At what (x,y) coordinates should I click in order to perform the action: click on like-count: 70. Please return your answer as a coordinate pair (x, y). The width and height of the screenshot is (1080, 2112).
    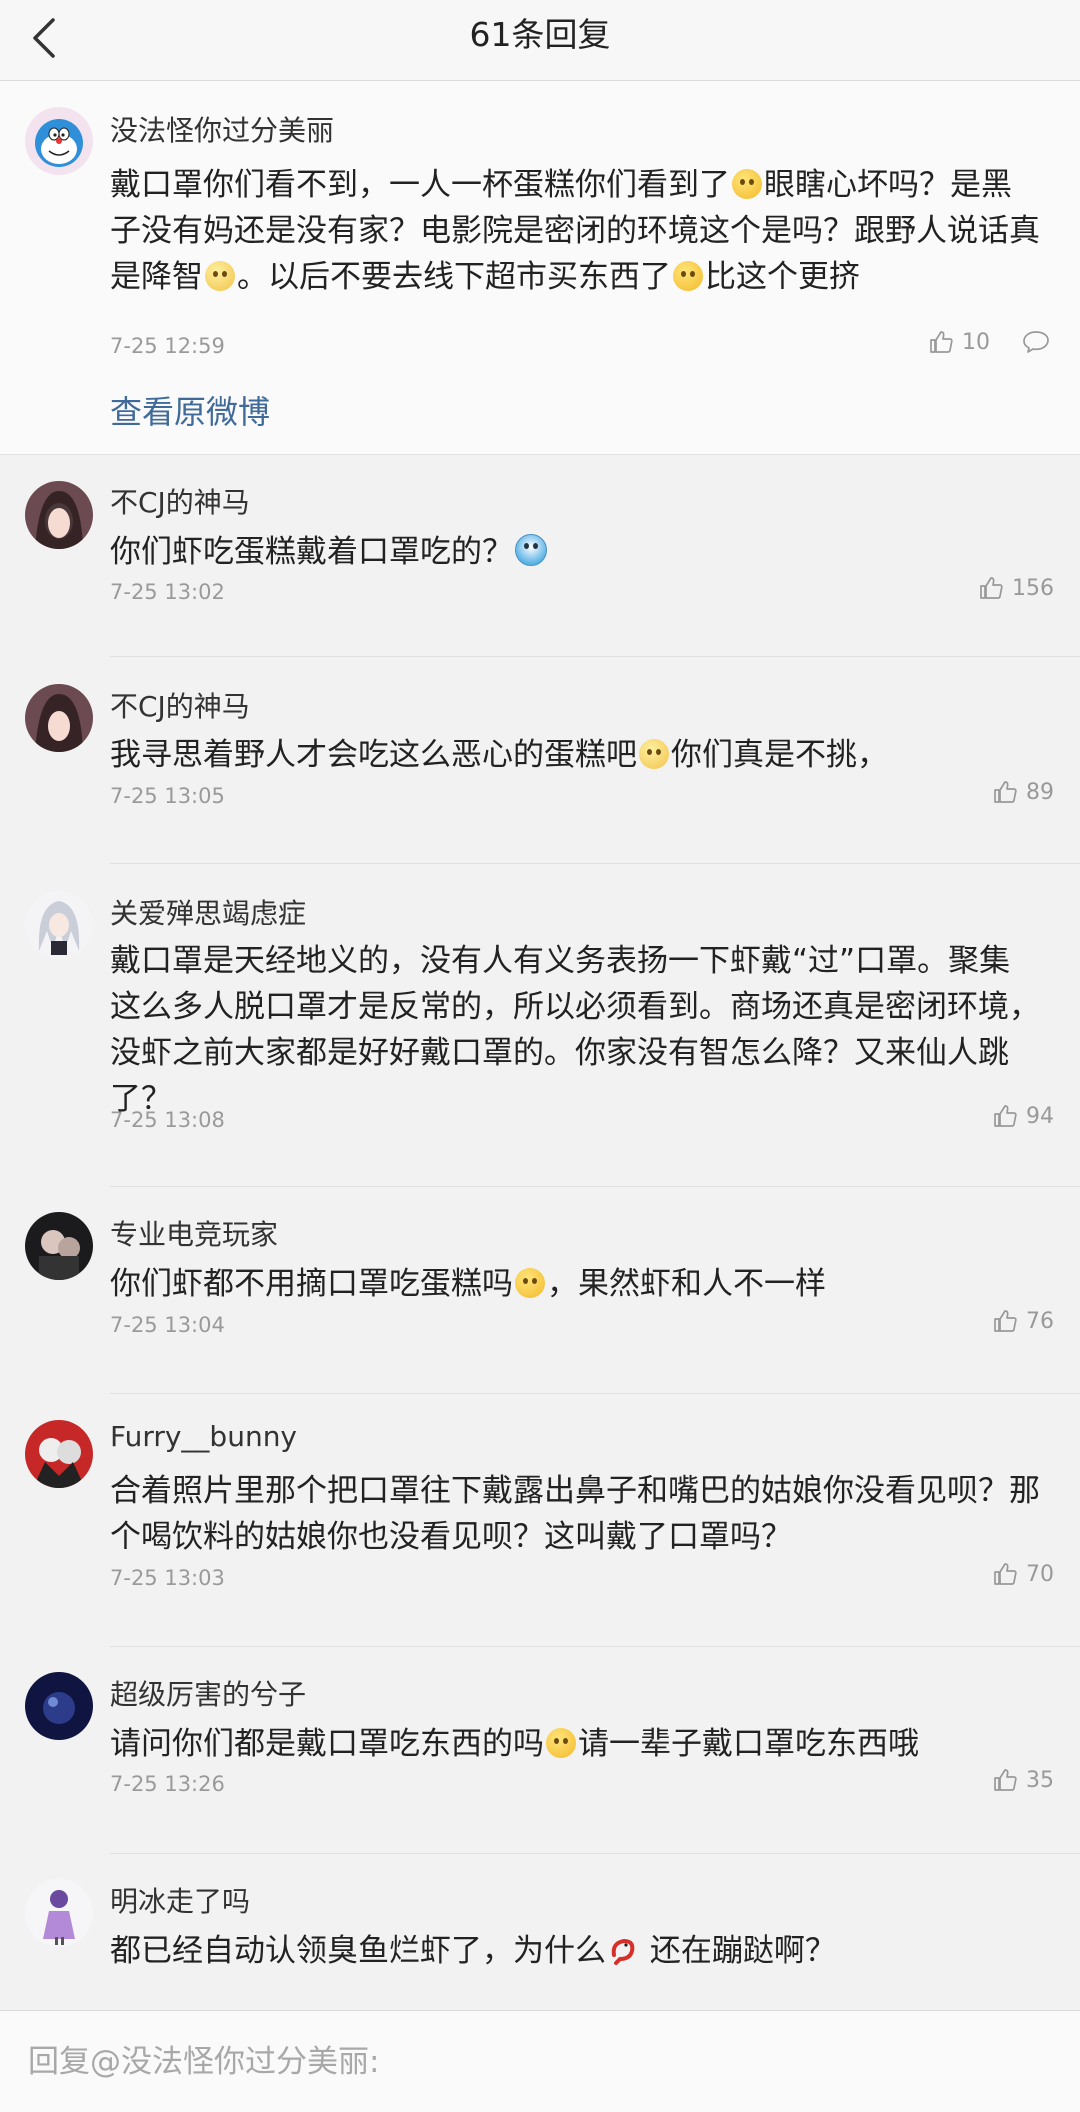
    Looking at the image, I should click on (1040, 1574).